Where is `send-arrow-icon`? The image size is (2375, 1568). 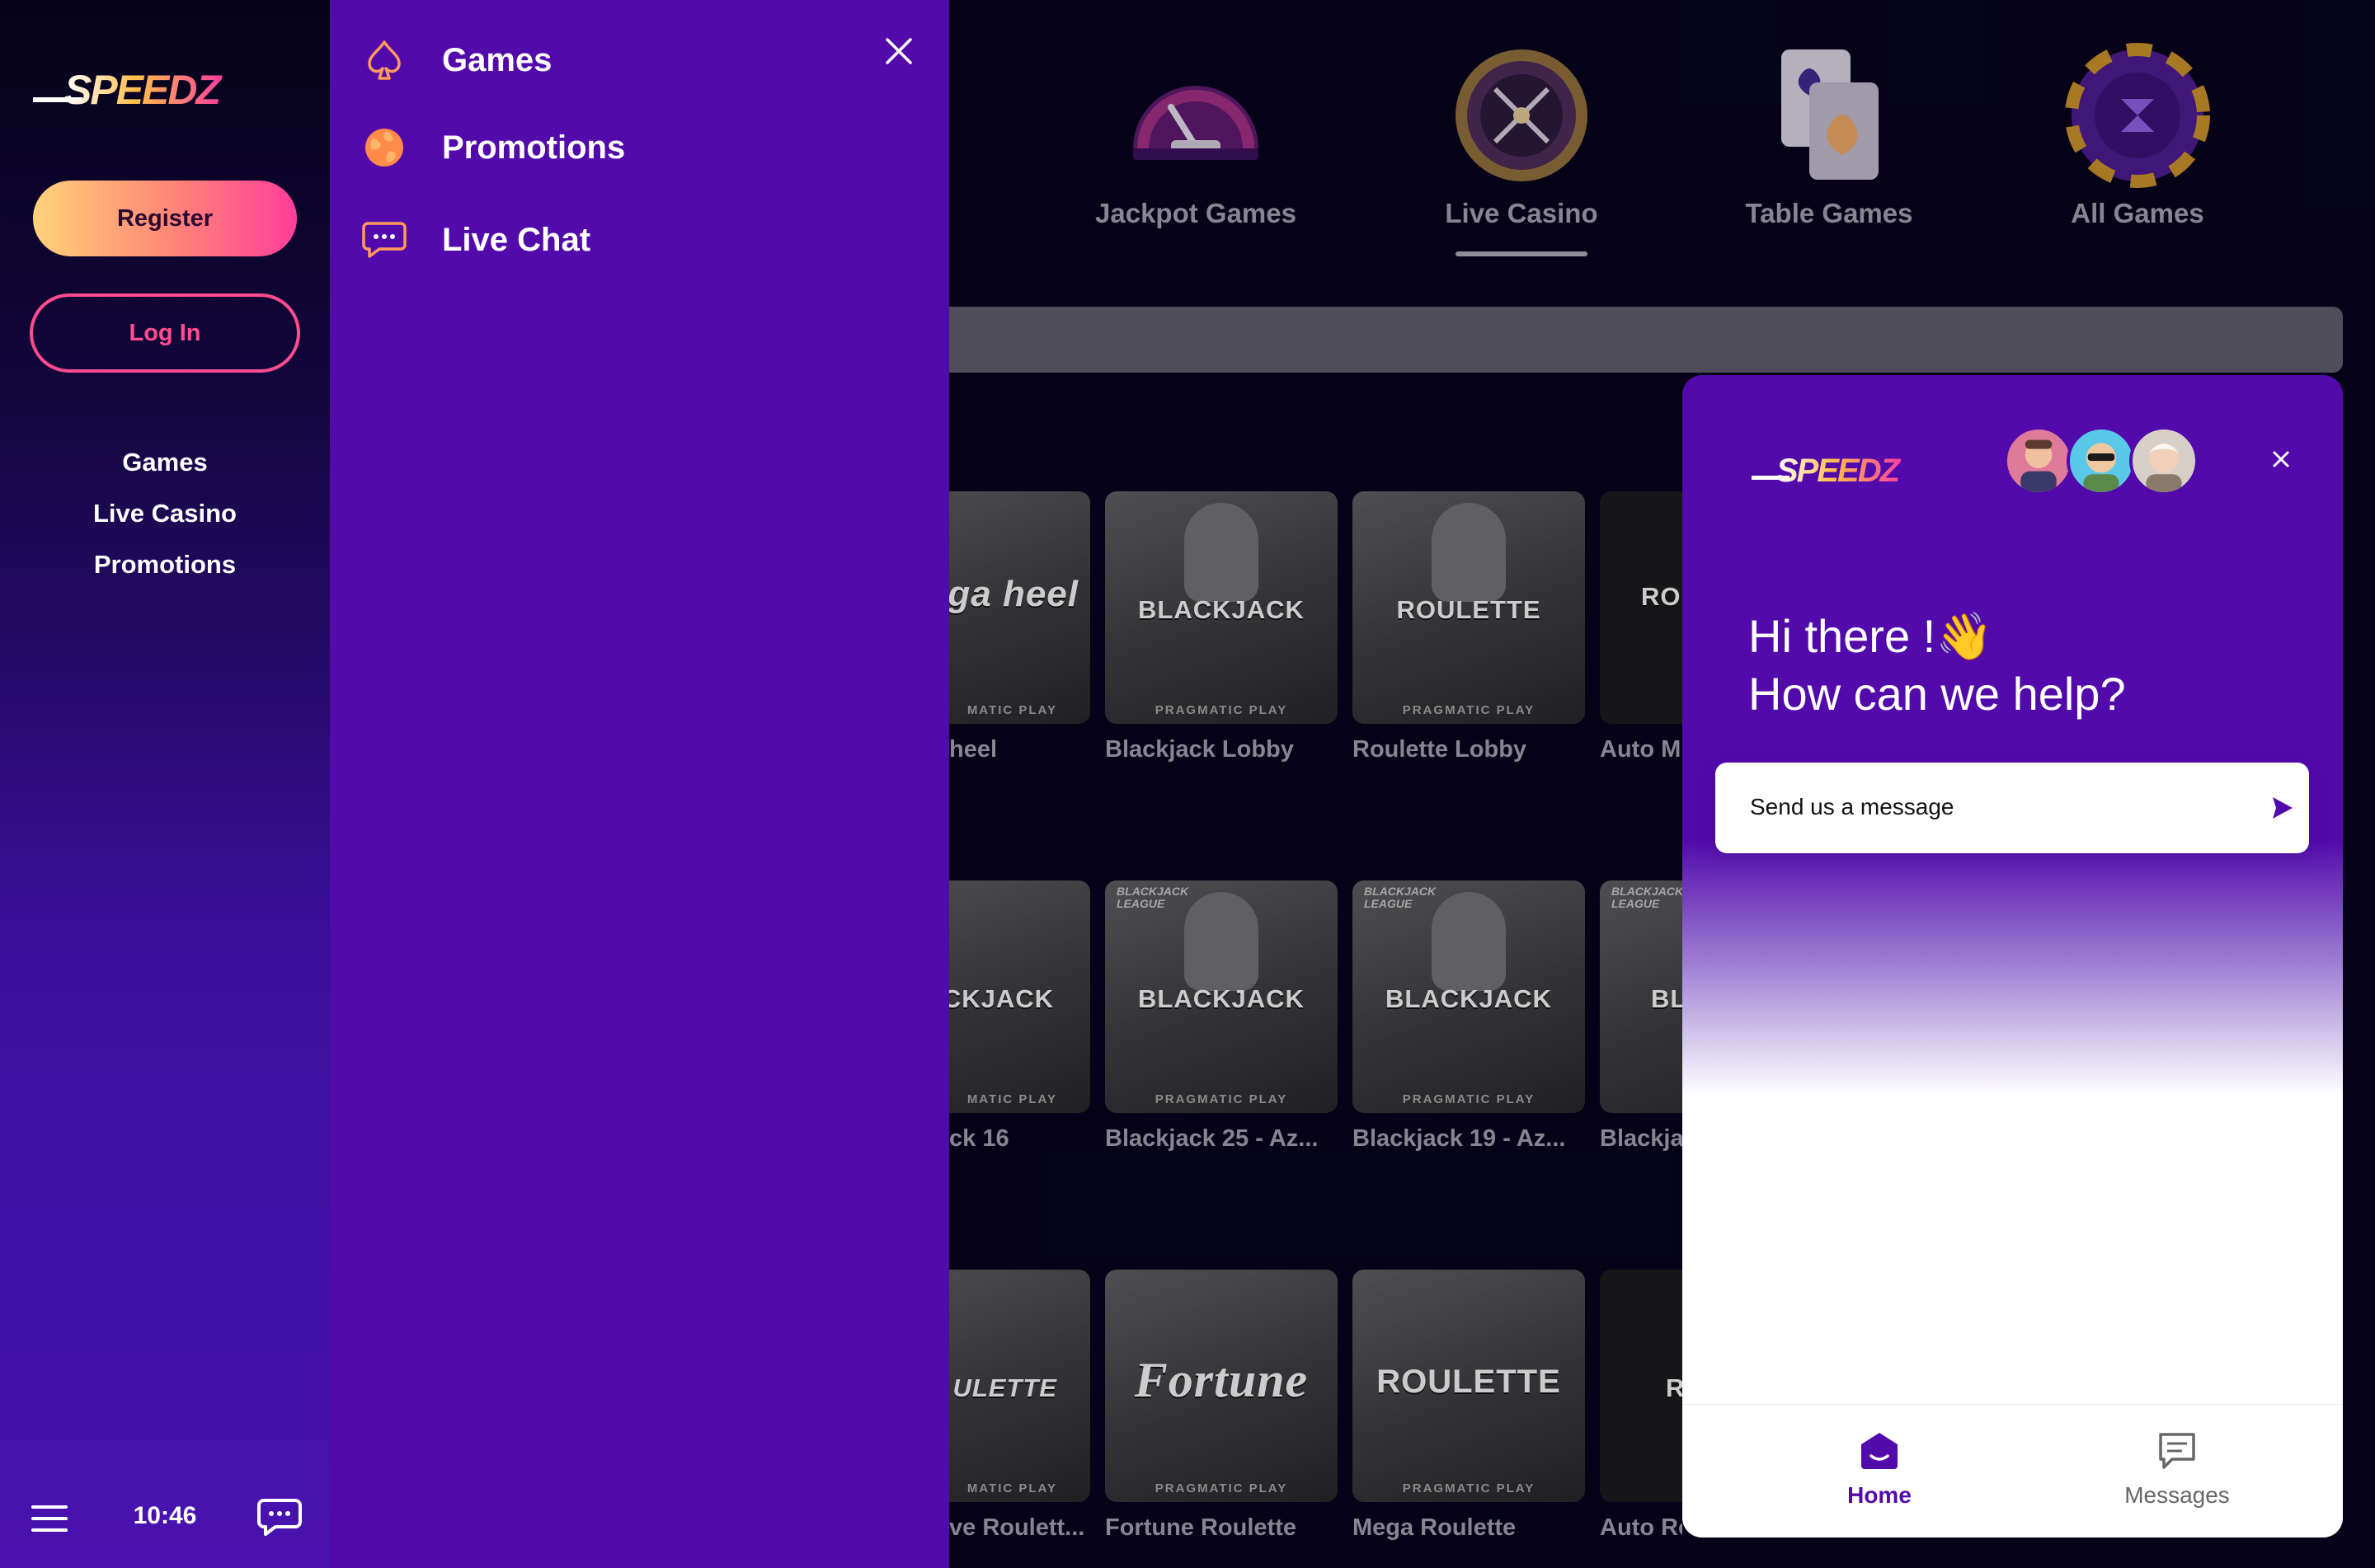 send-arrow-icon is located at coordinates (2283, 808).